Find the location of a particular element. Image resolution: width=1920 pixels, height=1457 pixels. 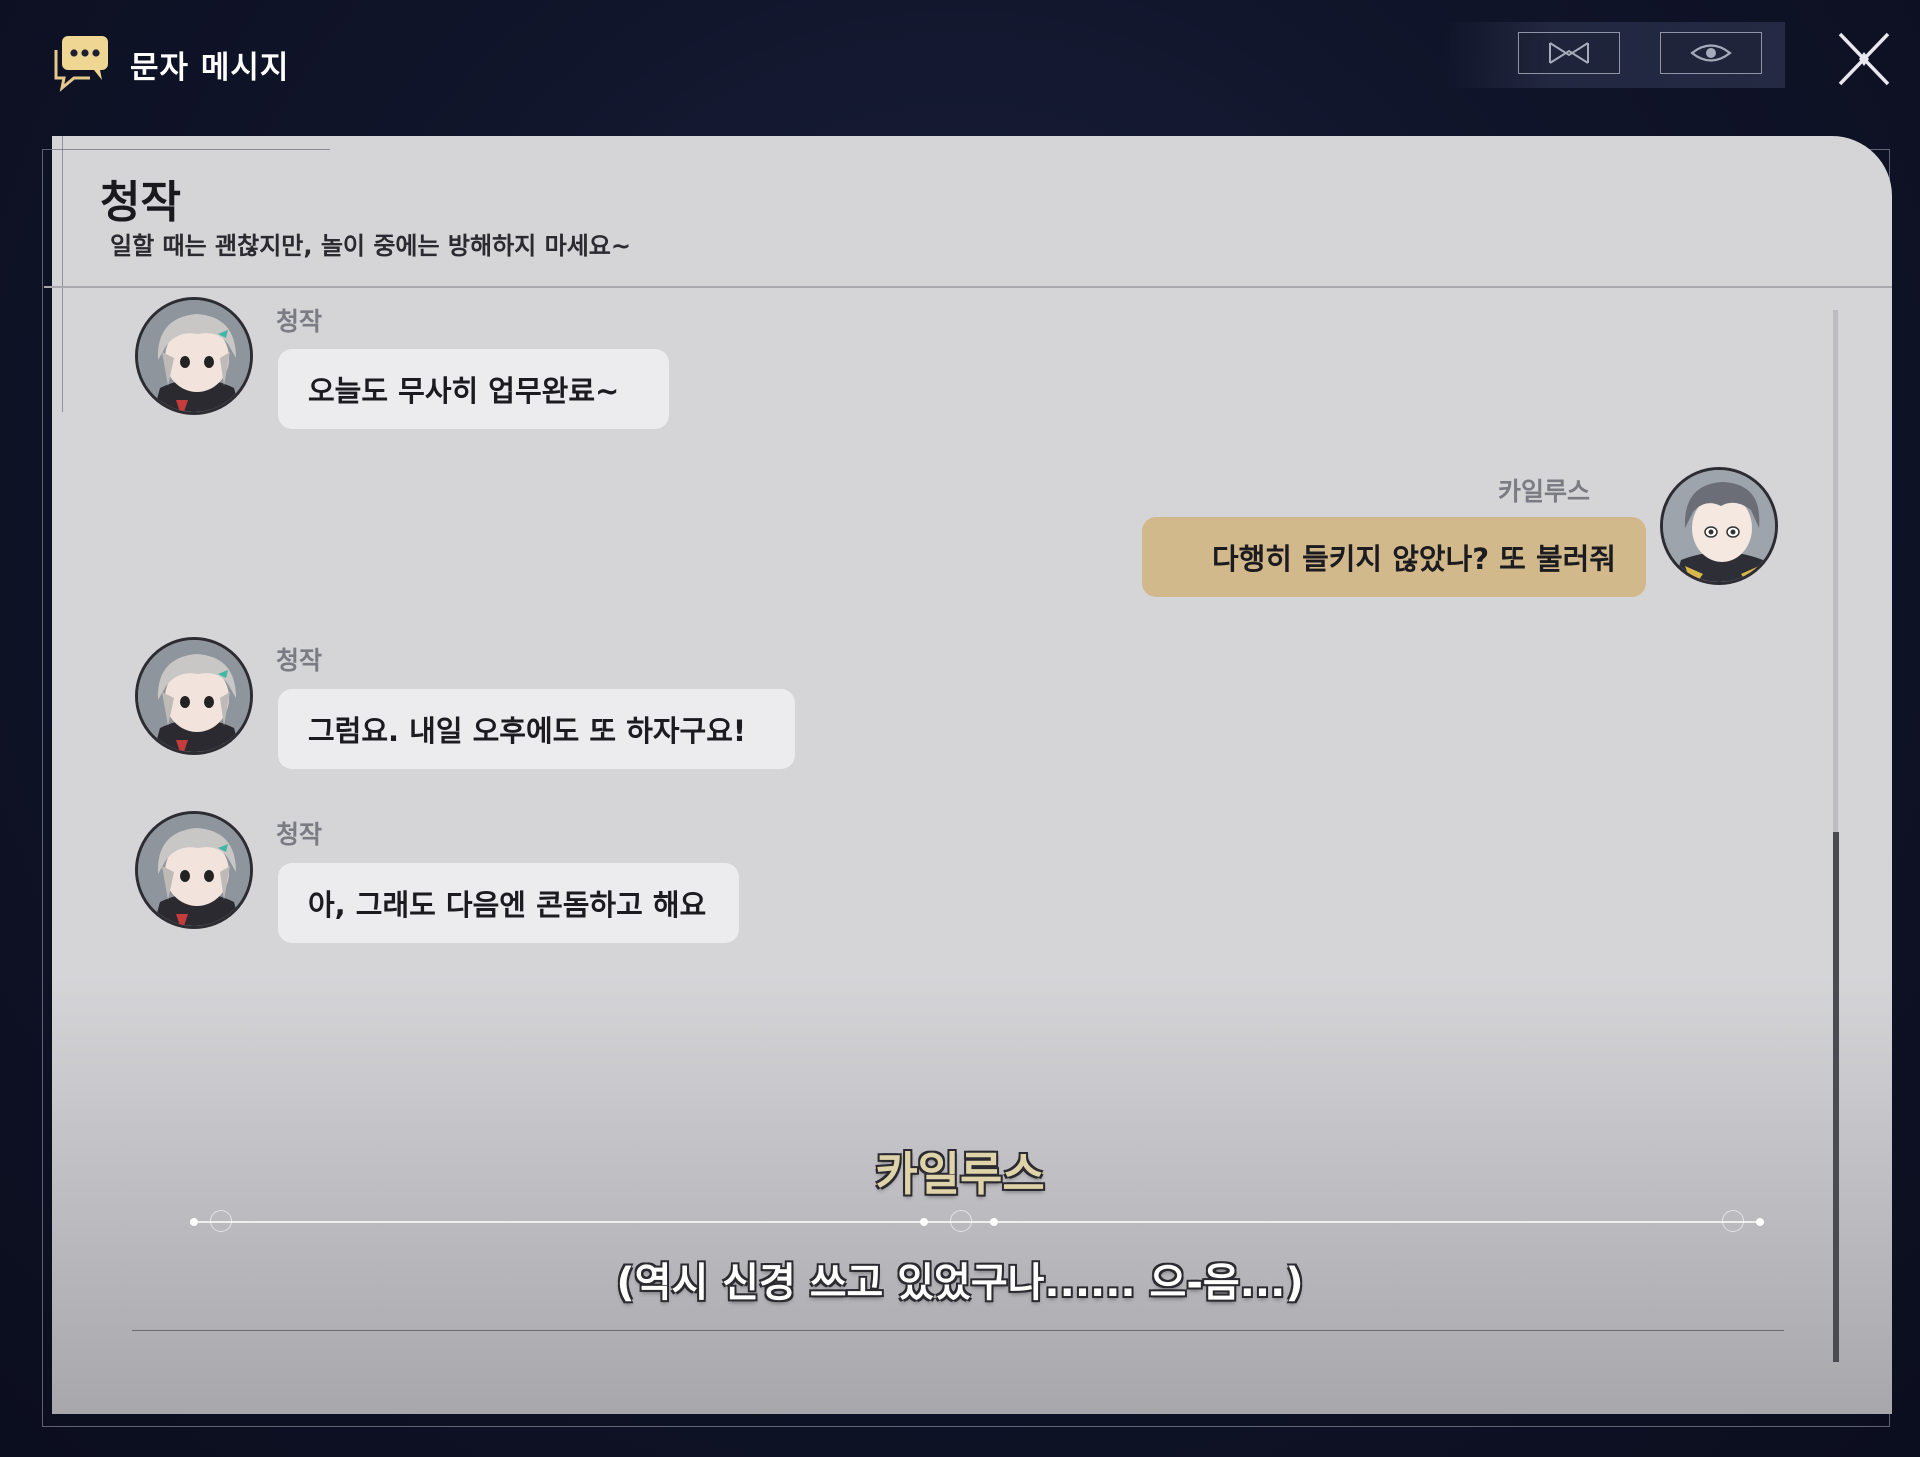

message-bubble: 그럼요. 내일 오후에도 또 하자구요! is located at coordinates (536, 729).